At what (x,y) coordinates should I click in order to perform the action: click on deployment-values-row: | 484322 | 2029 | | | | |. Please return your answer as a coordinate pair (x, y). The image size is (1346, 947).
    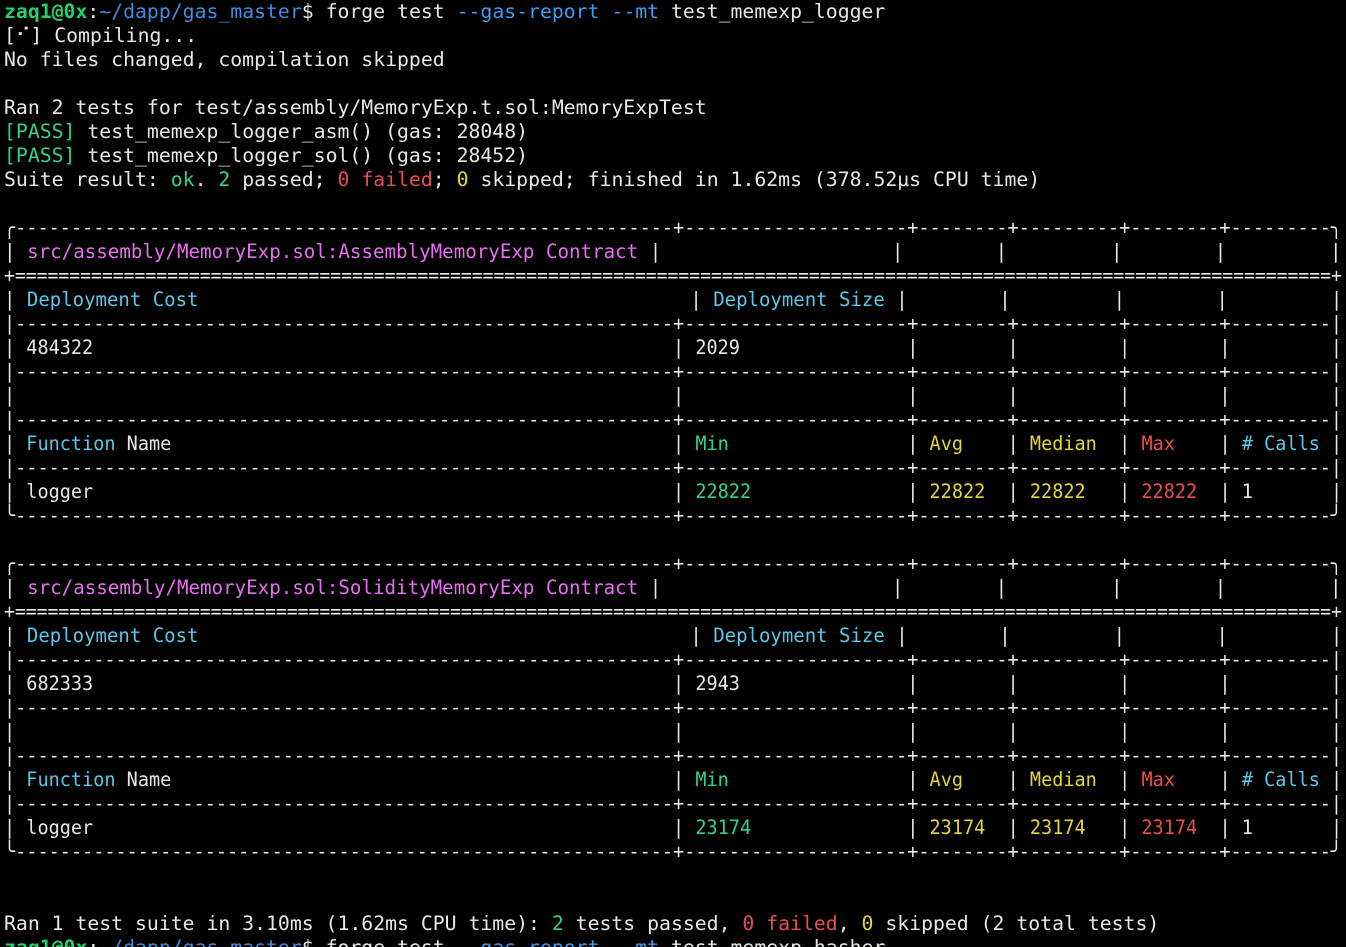
    Looking at the image, I should click on (673, 348).